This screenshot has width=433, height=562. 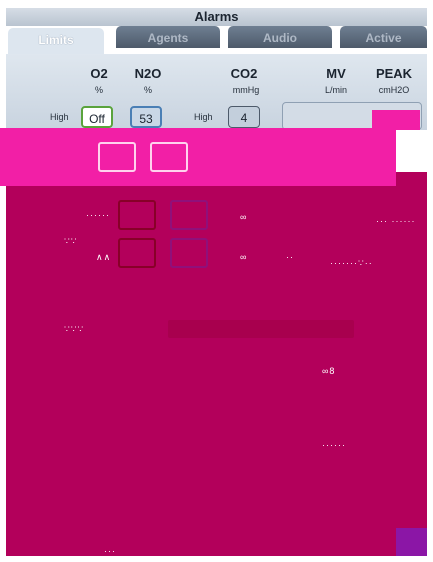 What do you see at coordinates (336, 73) in the screenshot?
I see `column-mv-header: MV` at bounding box center [336, 73].